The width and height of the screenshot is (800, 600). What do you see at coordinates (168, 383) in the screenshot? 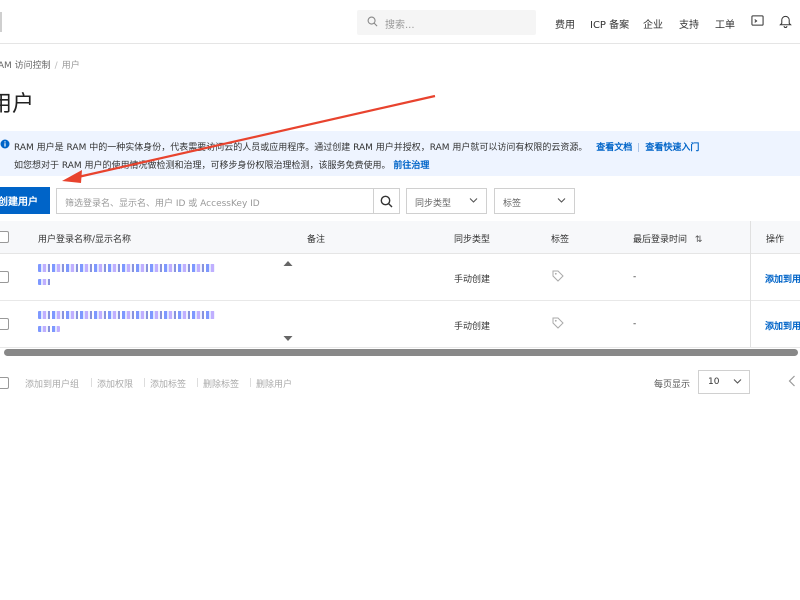
I see `batch-add-tag: 添加标签` at bounding box center [168, 383].